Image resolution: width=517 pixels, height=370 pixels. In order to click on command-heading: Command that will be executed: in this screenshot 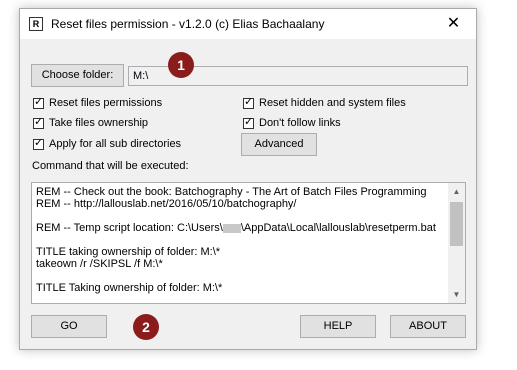, I will do `click(110, 166)`.